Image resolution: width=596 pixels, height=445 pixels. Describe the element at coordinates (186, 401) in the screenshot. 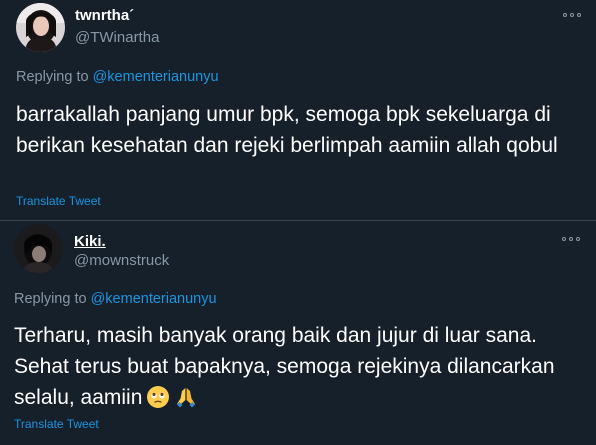

I see `folded-hands-icon` at that location.